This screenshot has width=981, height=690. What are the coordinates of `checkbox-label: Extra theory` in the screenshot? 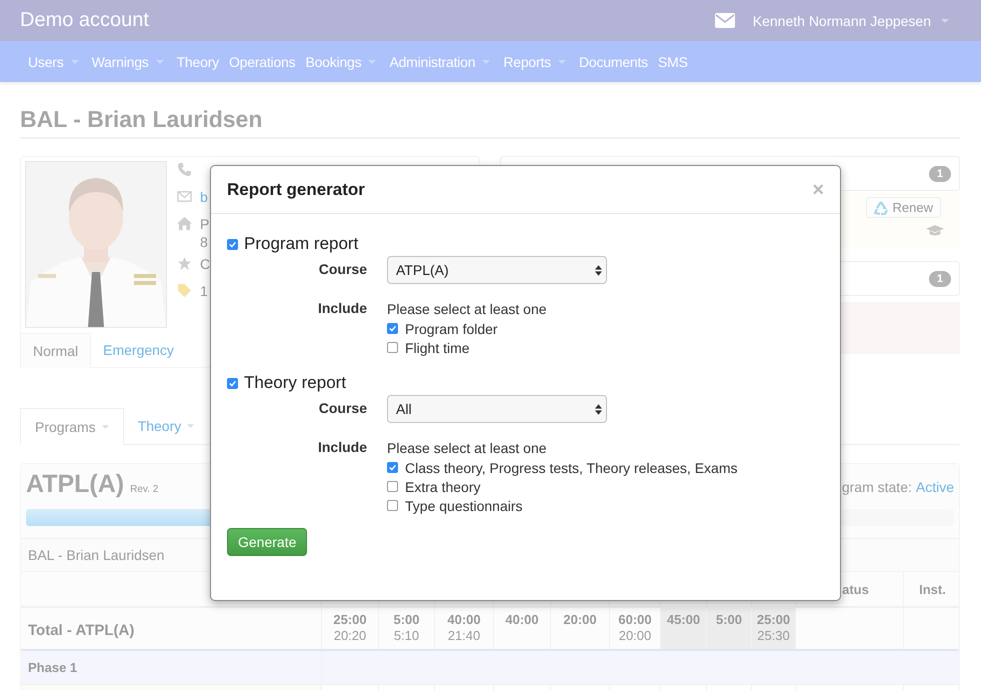 It's located at (442, 486).